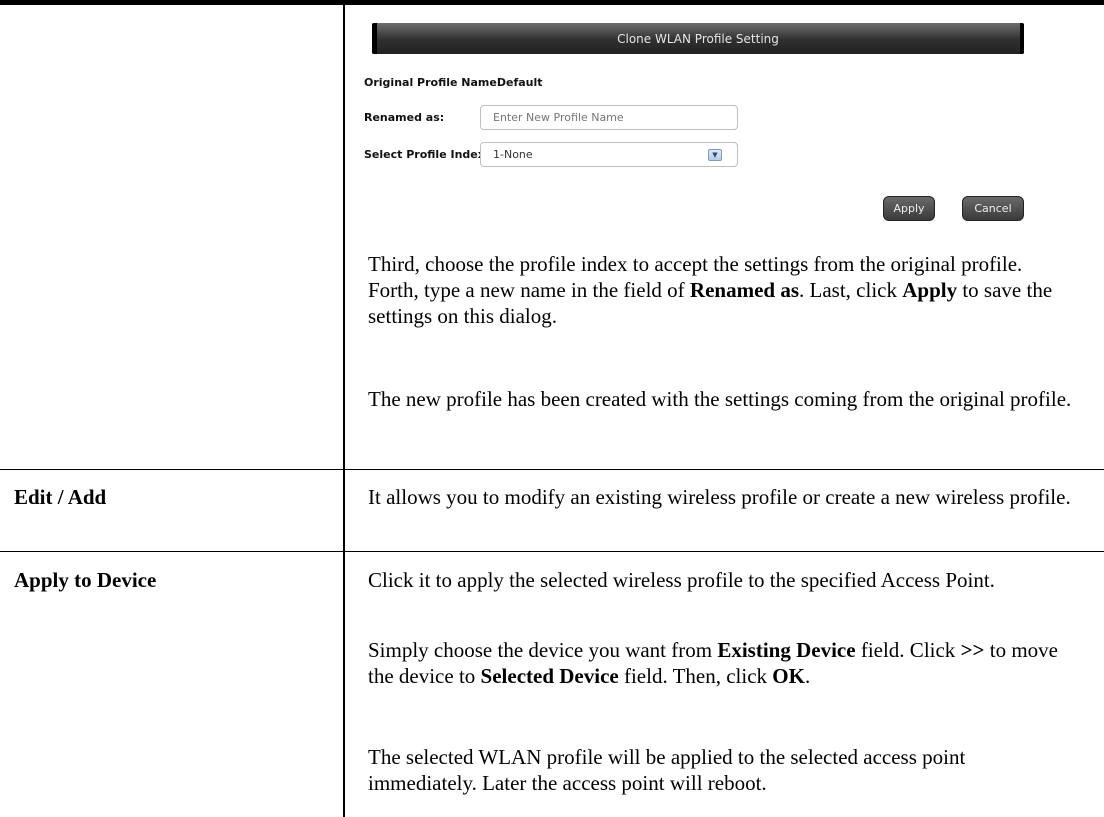 This screenshot has width=1104, height=817. Describe the element at coordinates (404, 117) in the screenshot. I see `renamed-as-label: Renamed as:` at that location.